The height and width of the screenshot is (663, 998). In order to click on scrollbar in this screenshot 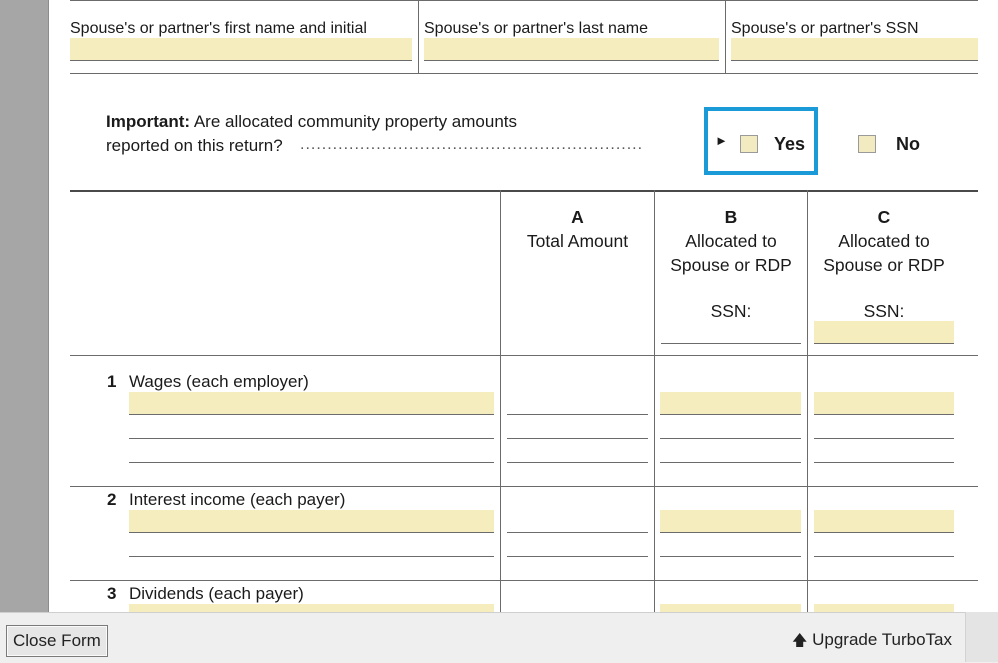, I will do `click(981, 637)`.